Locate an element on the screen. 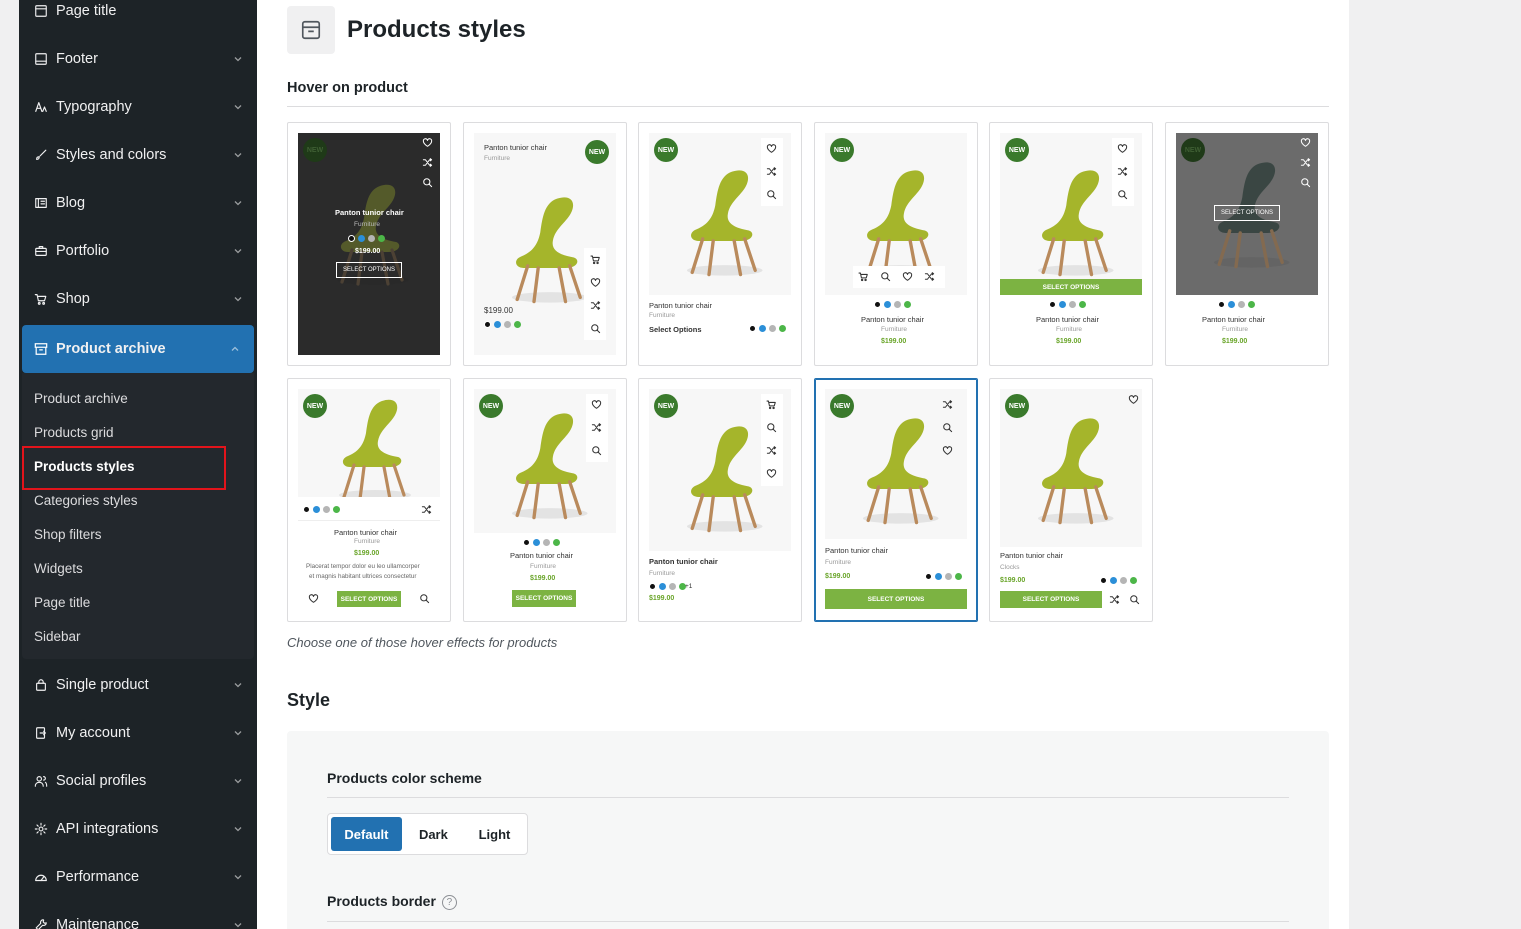 This screenshot has width=1521, height=929. sidebar-item-product-archive: Product archive is located at coordinates (138, 349).